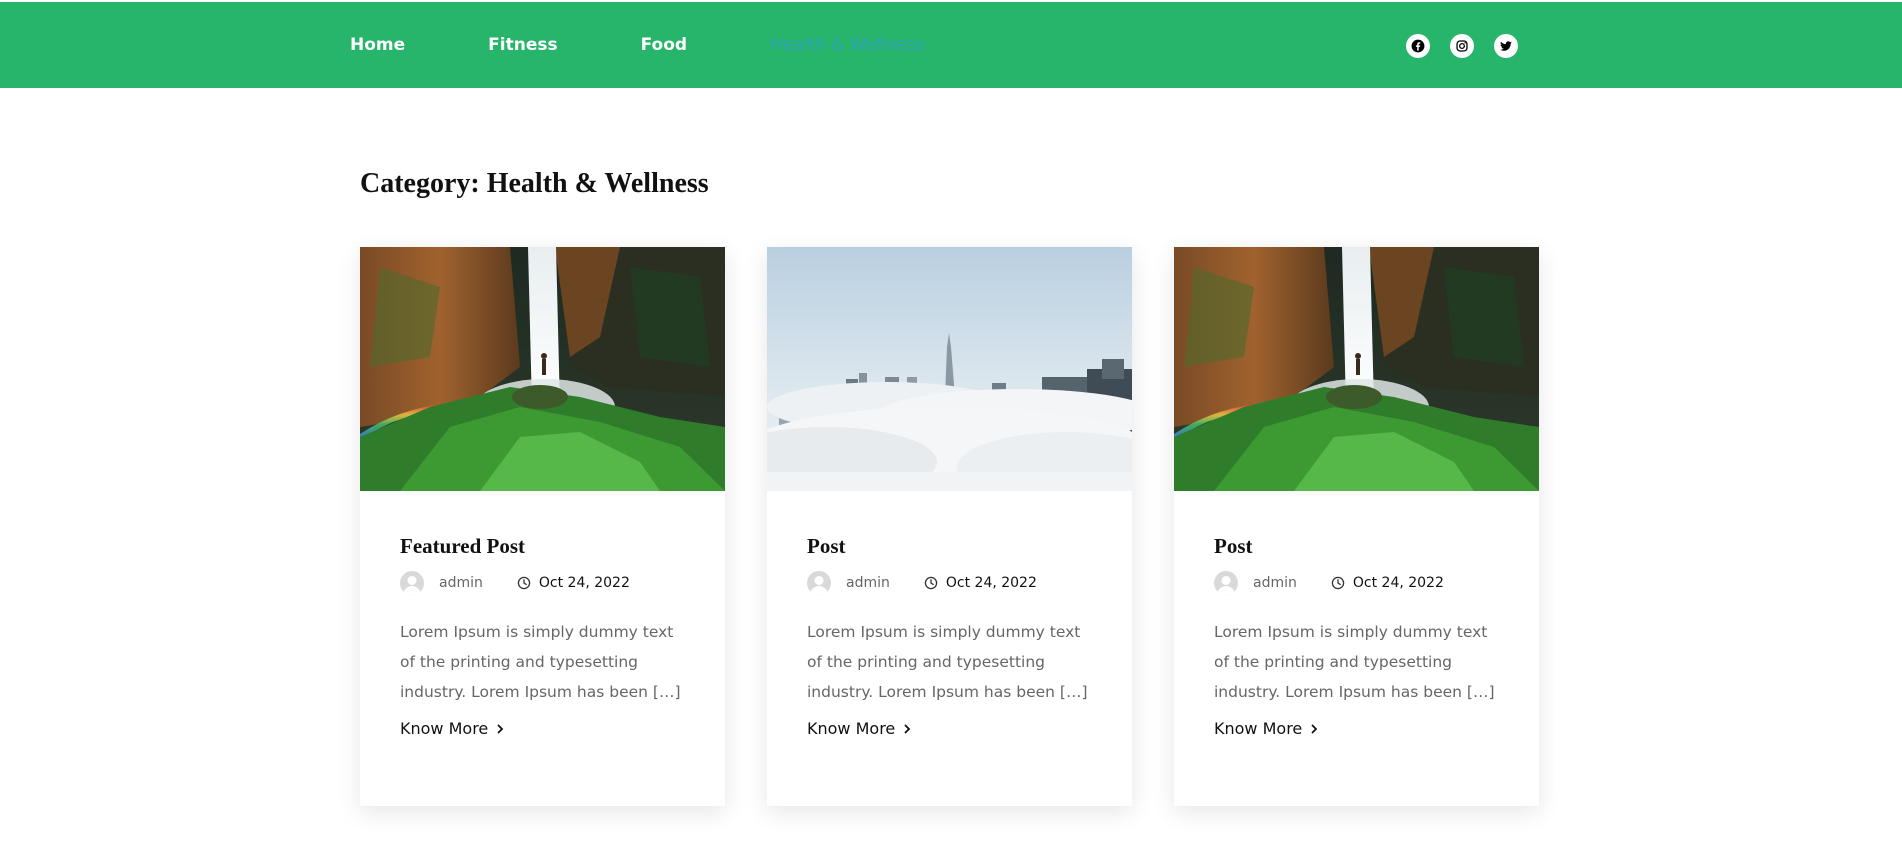 This screenshot has height=855, width=1902. Describe the element at coordinates (534, 183) in the screenshot. I see `page-title: Category: Health & Wellness` at that location.